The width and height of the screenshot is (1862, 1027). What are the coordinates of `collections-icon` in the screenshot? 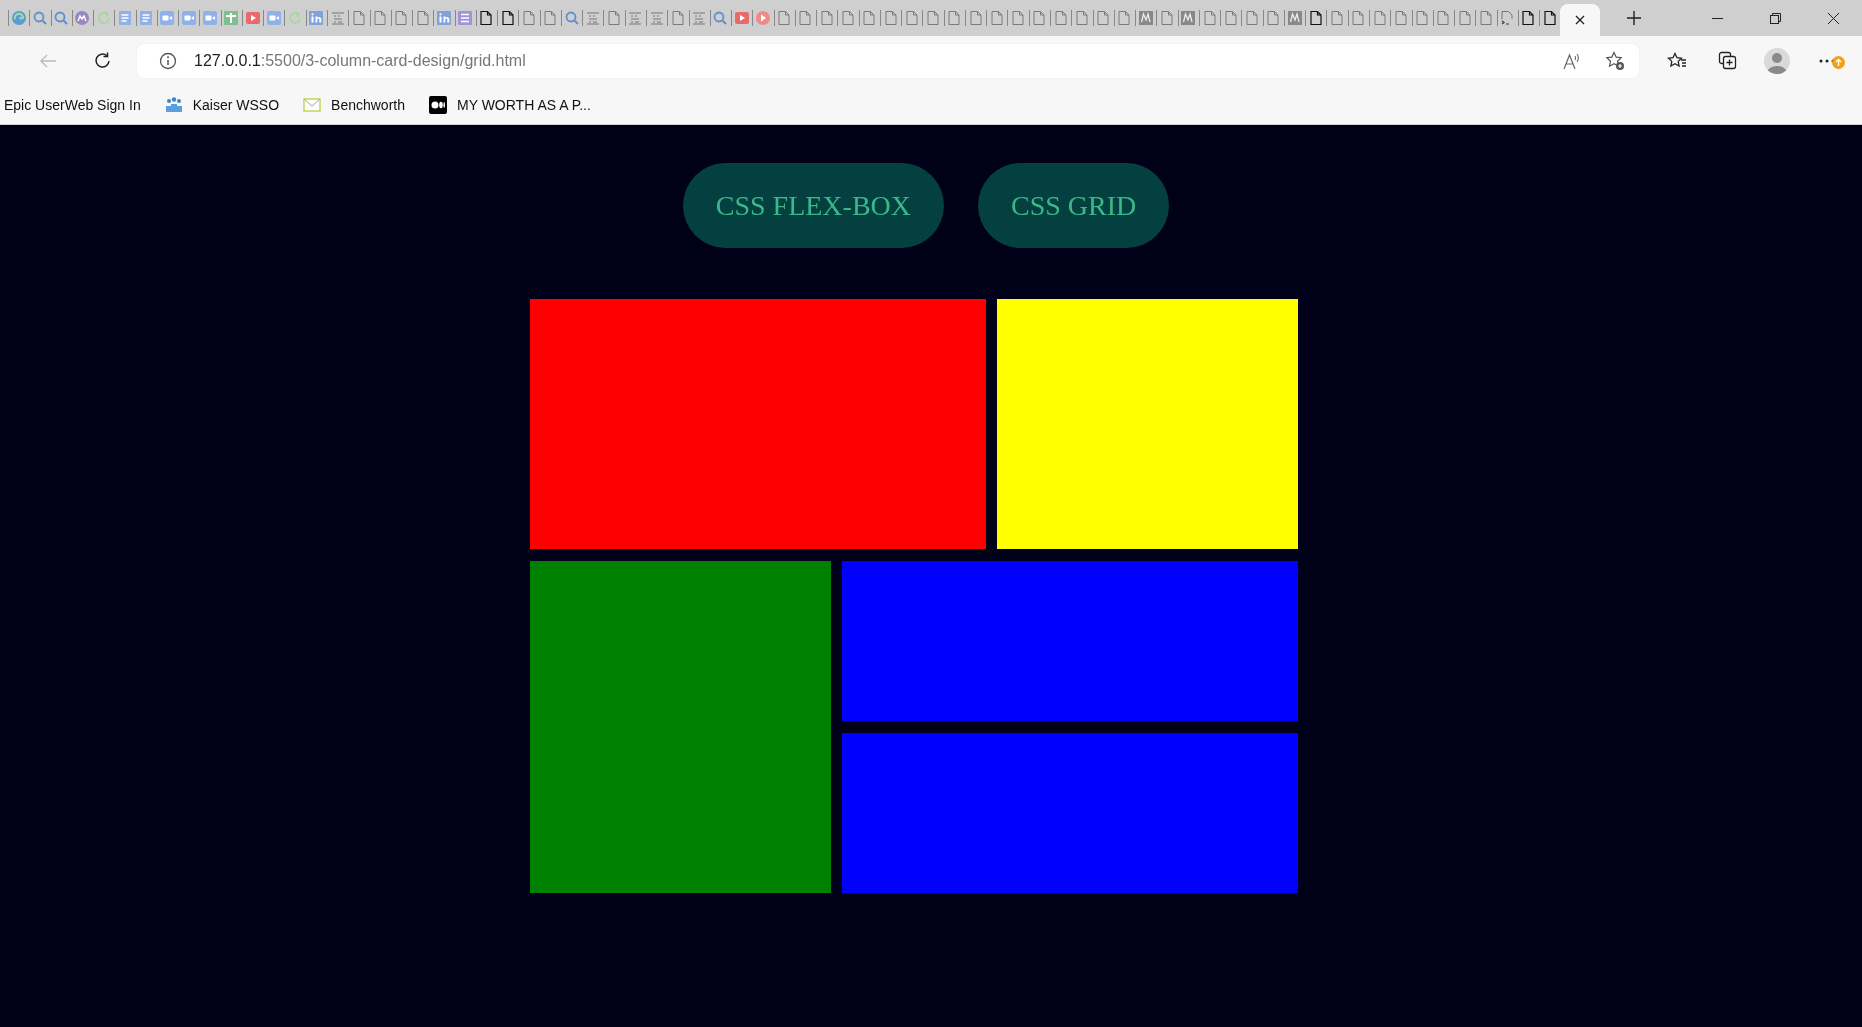 It's located at (1727, 60).